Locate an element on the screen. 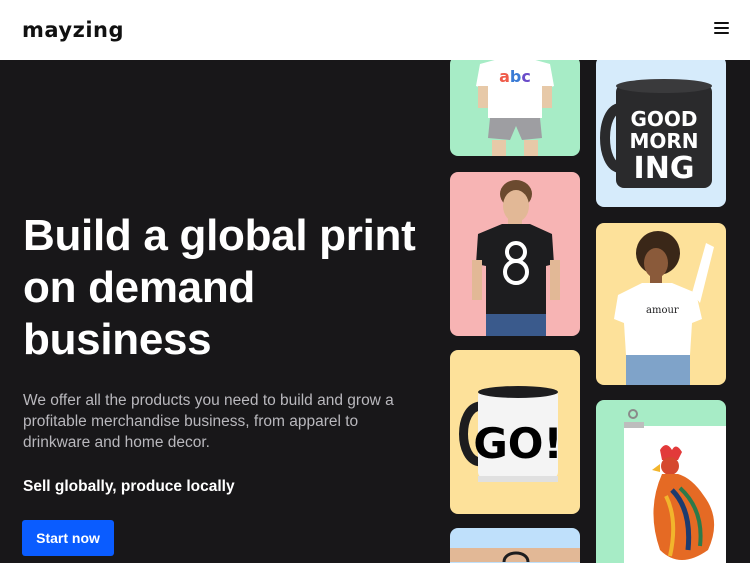 The image size is (750, 563). amour-sweater-image: amour is located at coordinates (664, 308).